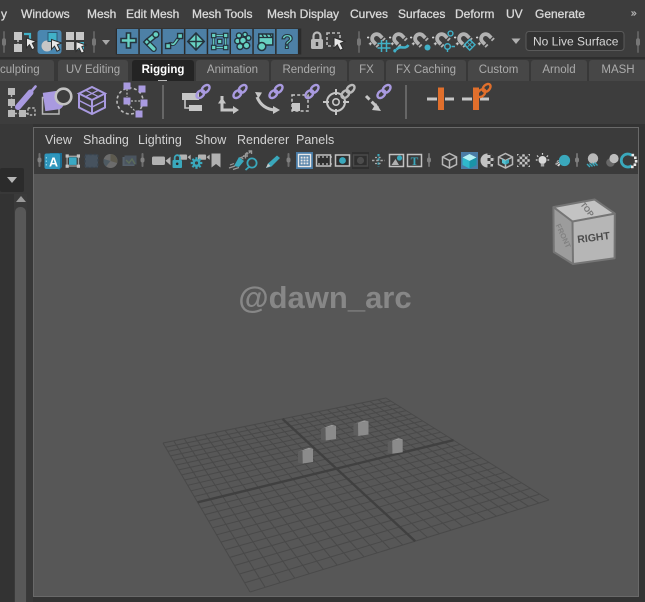 This screenshot has height=602, width=645. What do you see at coordinates (576, 42) in the screenshot?
I see `svg-text: No Live Surface` at bounding box center [576, 42].